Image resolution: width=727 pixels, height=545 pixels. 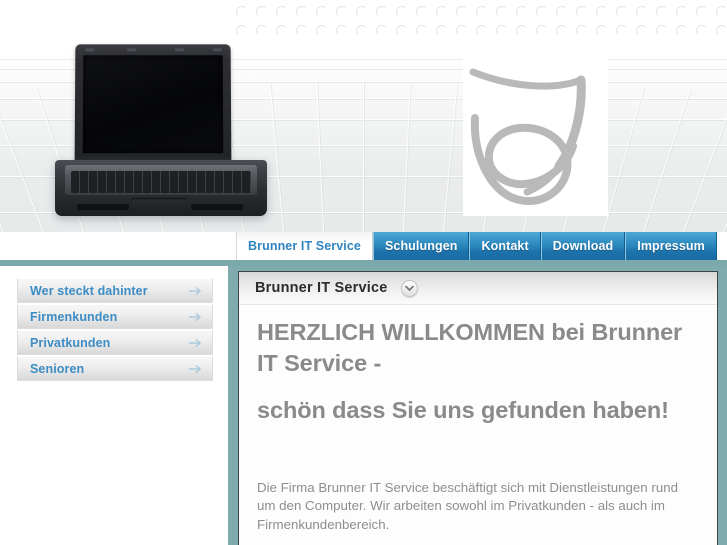 What do you see at coordinates (535, 137) in the screenshot?
I see `brand-logo` at bounding box center [535, 137].